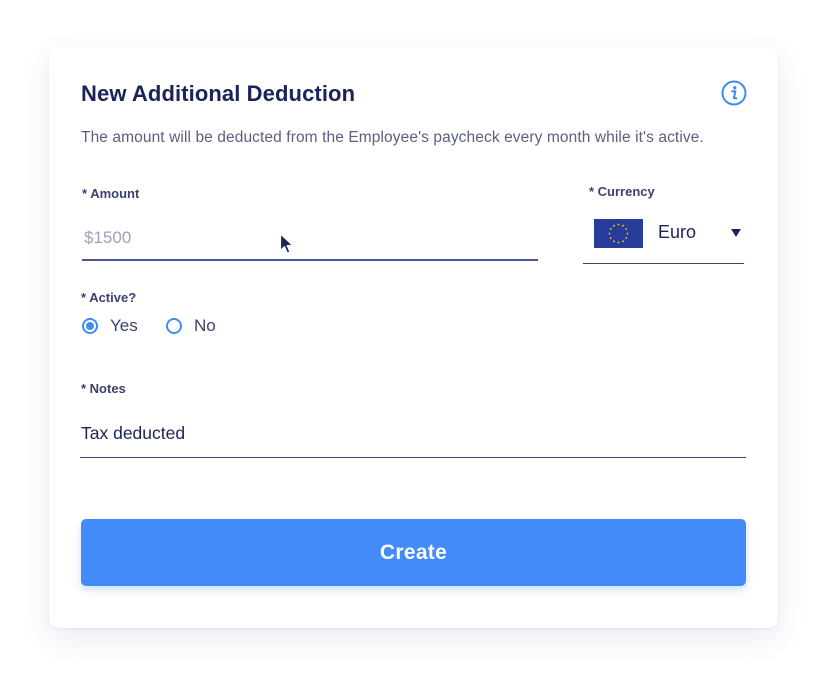 Image resolution: width=827 pixels, height=679 pixels. What do you see at coordinates (205, 325) in the screenshot?
I see `radio-no-label: No` at bounding box center [205, 325].